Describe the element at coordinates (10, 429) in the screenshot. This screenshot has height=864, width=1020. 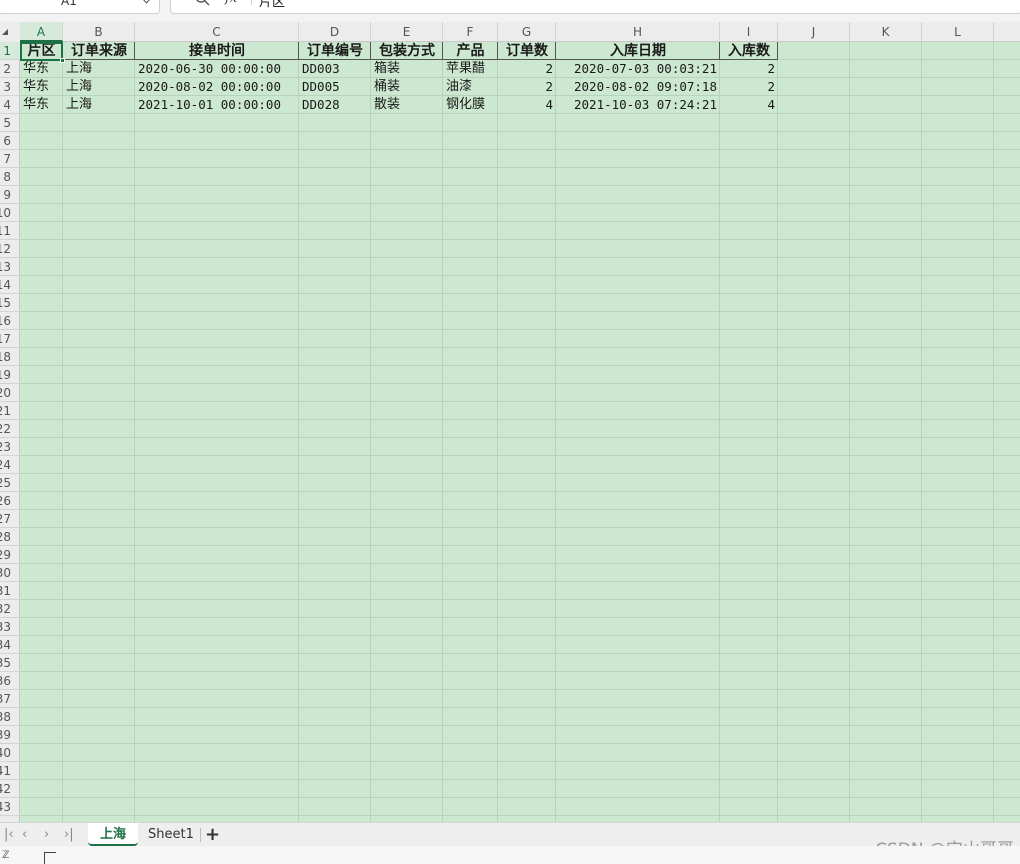
I see `row-header-22: 22` at that location.